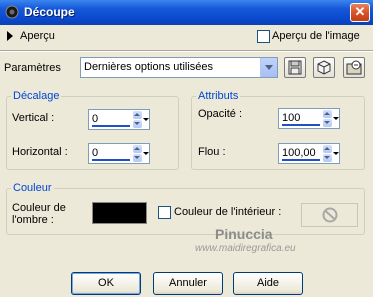 The image size is (373, 297). I want to click on params-selected-value: Dernières options utilisées, so click(149, 67).